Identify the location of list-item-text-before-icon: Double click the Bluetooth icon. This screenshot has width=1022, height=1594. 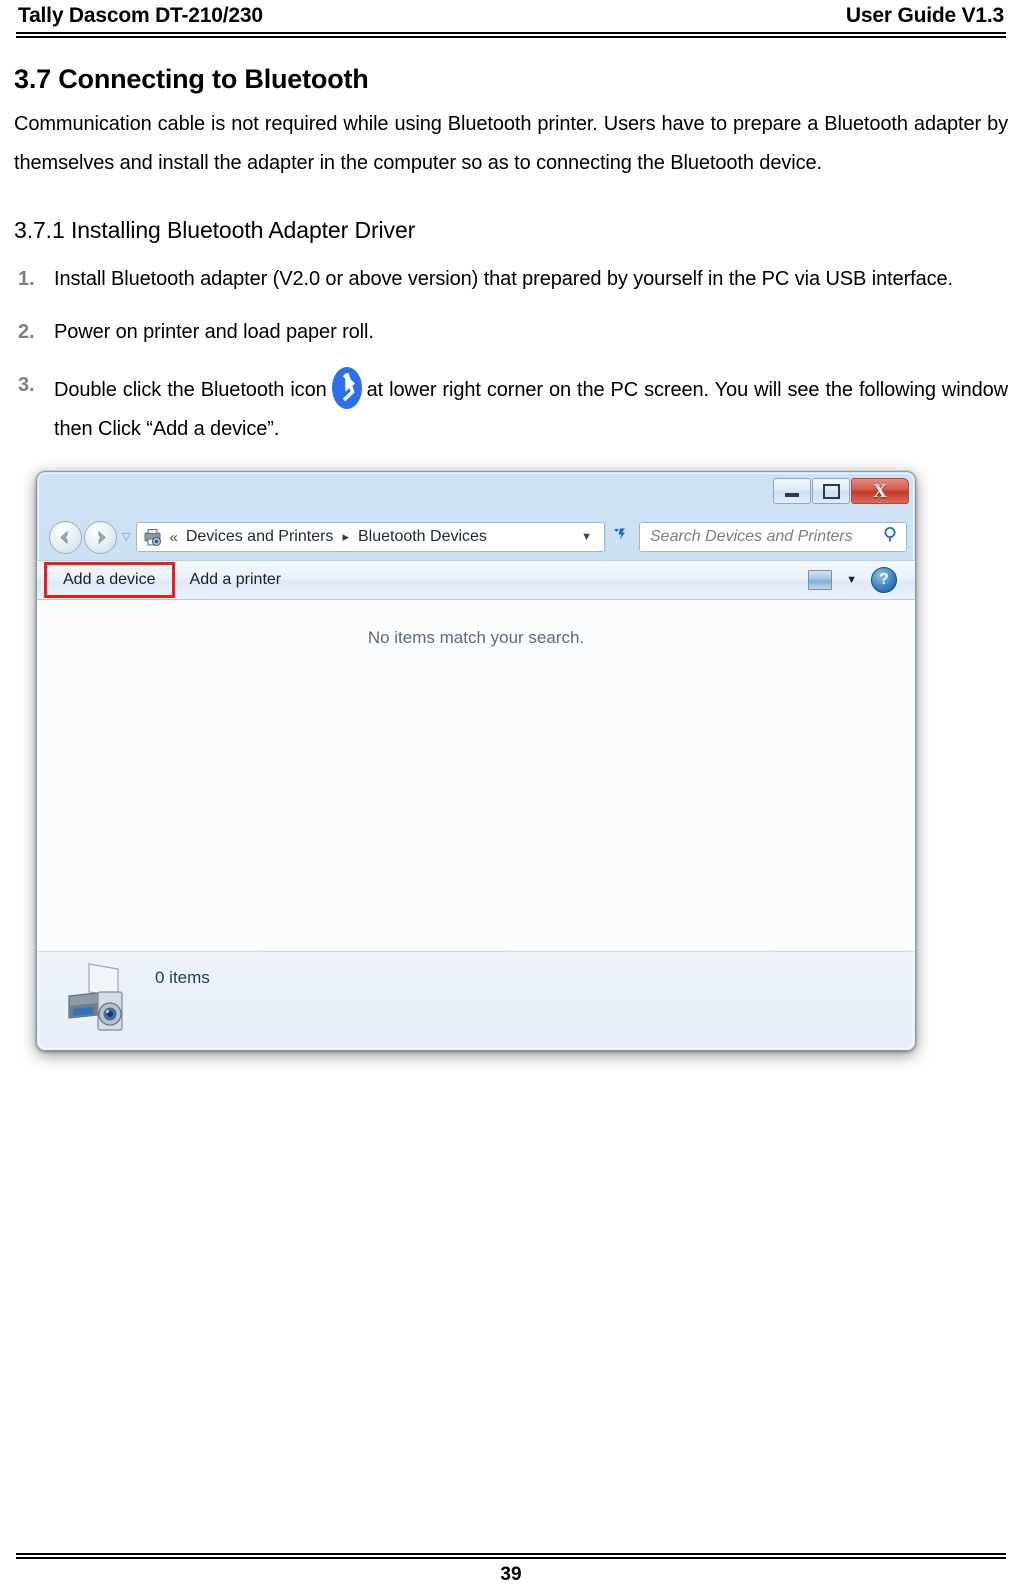
(190, 390).